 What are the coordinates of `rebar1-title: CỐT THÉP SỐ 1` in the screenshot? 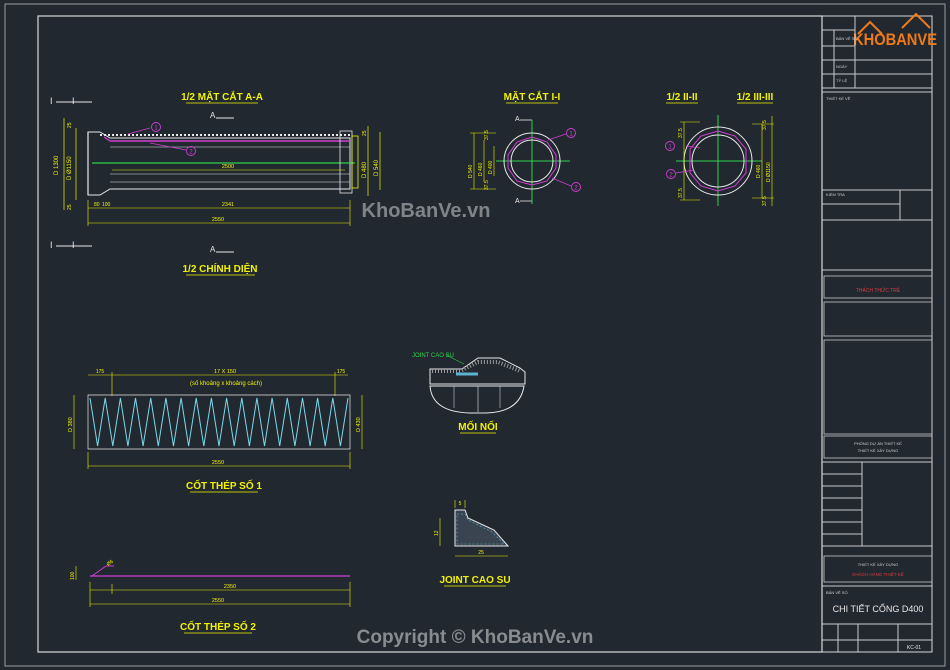 It's located at (224, 485).